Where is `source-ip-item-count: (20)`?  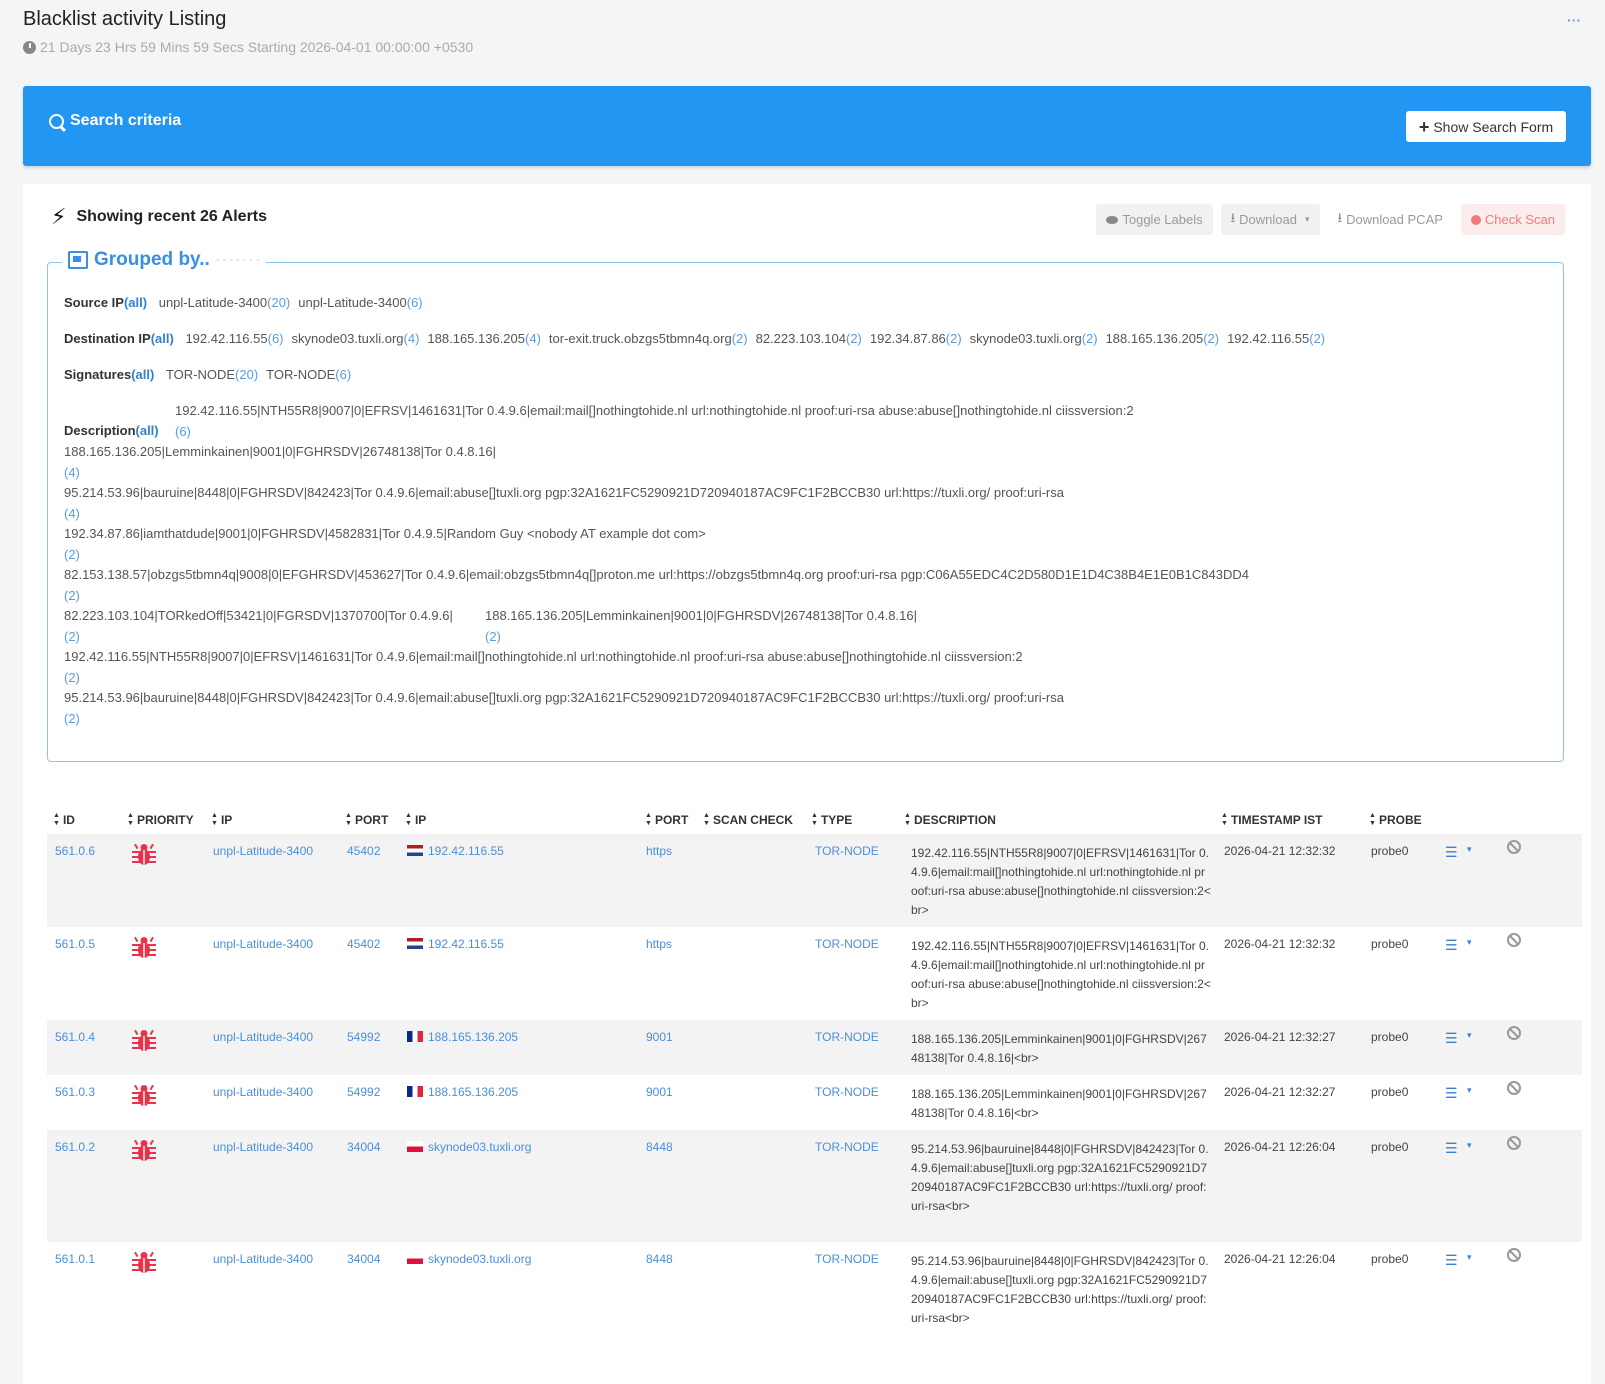 source-ip-item-count: (20) is located at coordinates (278, 302).